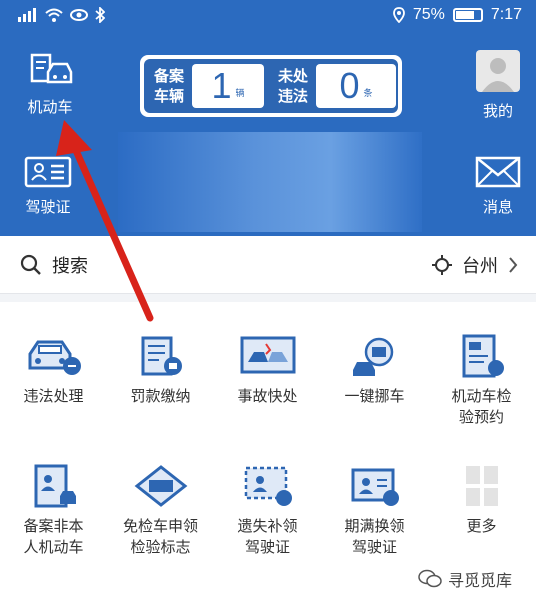 This screenshot has height=610, width=536. I want to click on vehicle-doc-icon, so click(51, 68).